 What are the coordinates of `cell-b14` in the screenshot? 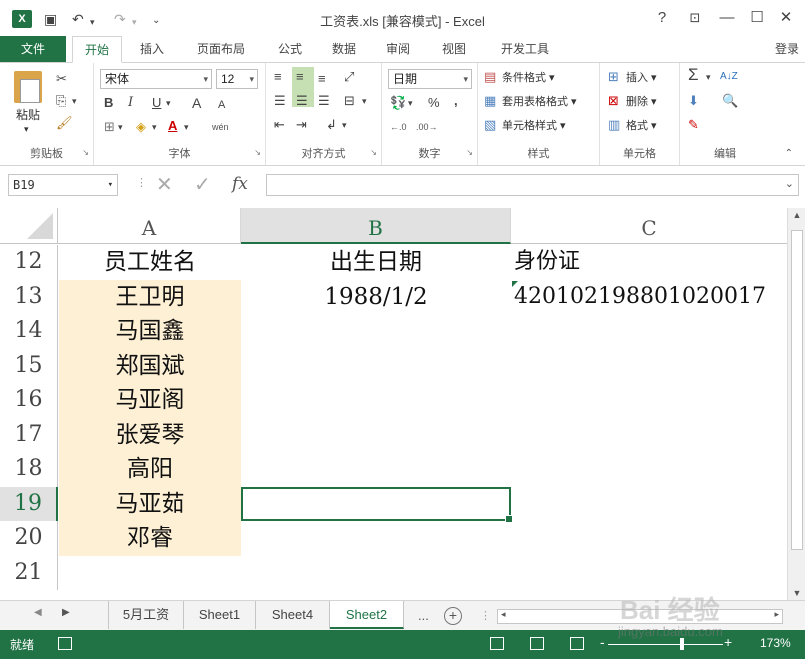 It's located at (376, 331).